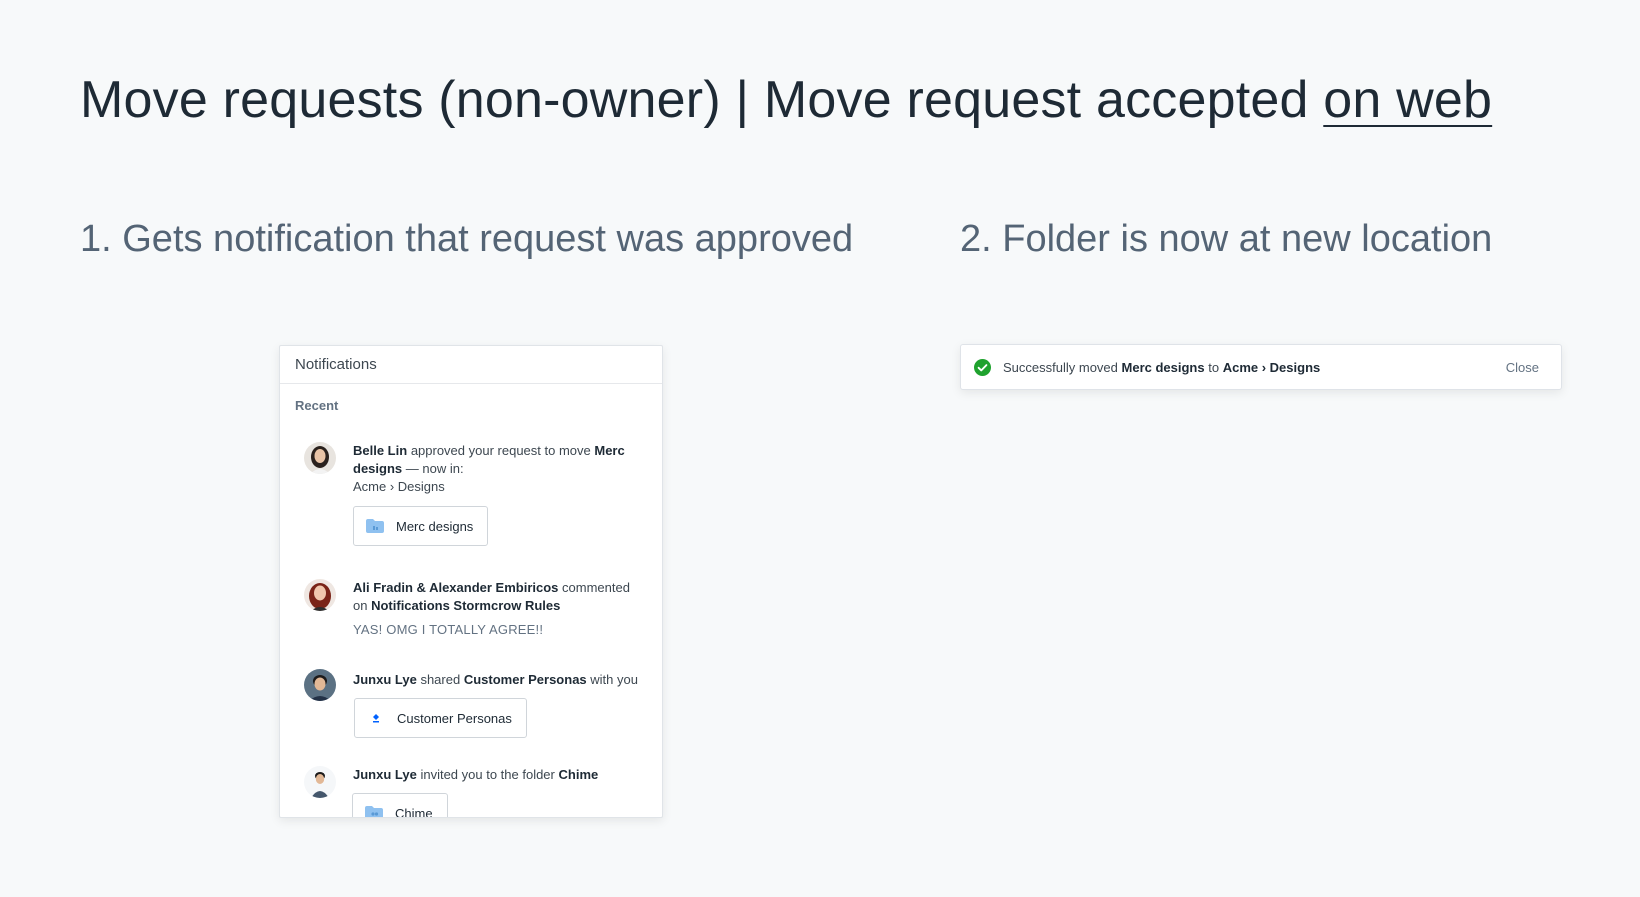  What do you see at coordinates (456, 587) in the screenshot?
I see `notification-actor: Ali Fradin & Alexander Embiricos` at bounding box center [456, 587].